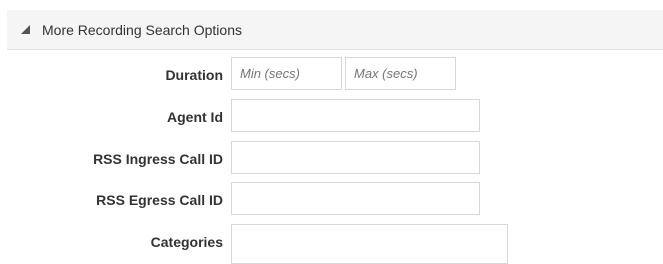 The image size is (663, 264). Describe the element at coordinates (194, 75) in the screenshot. I see `duration-label: Duration` at that location.